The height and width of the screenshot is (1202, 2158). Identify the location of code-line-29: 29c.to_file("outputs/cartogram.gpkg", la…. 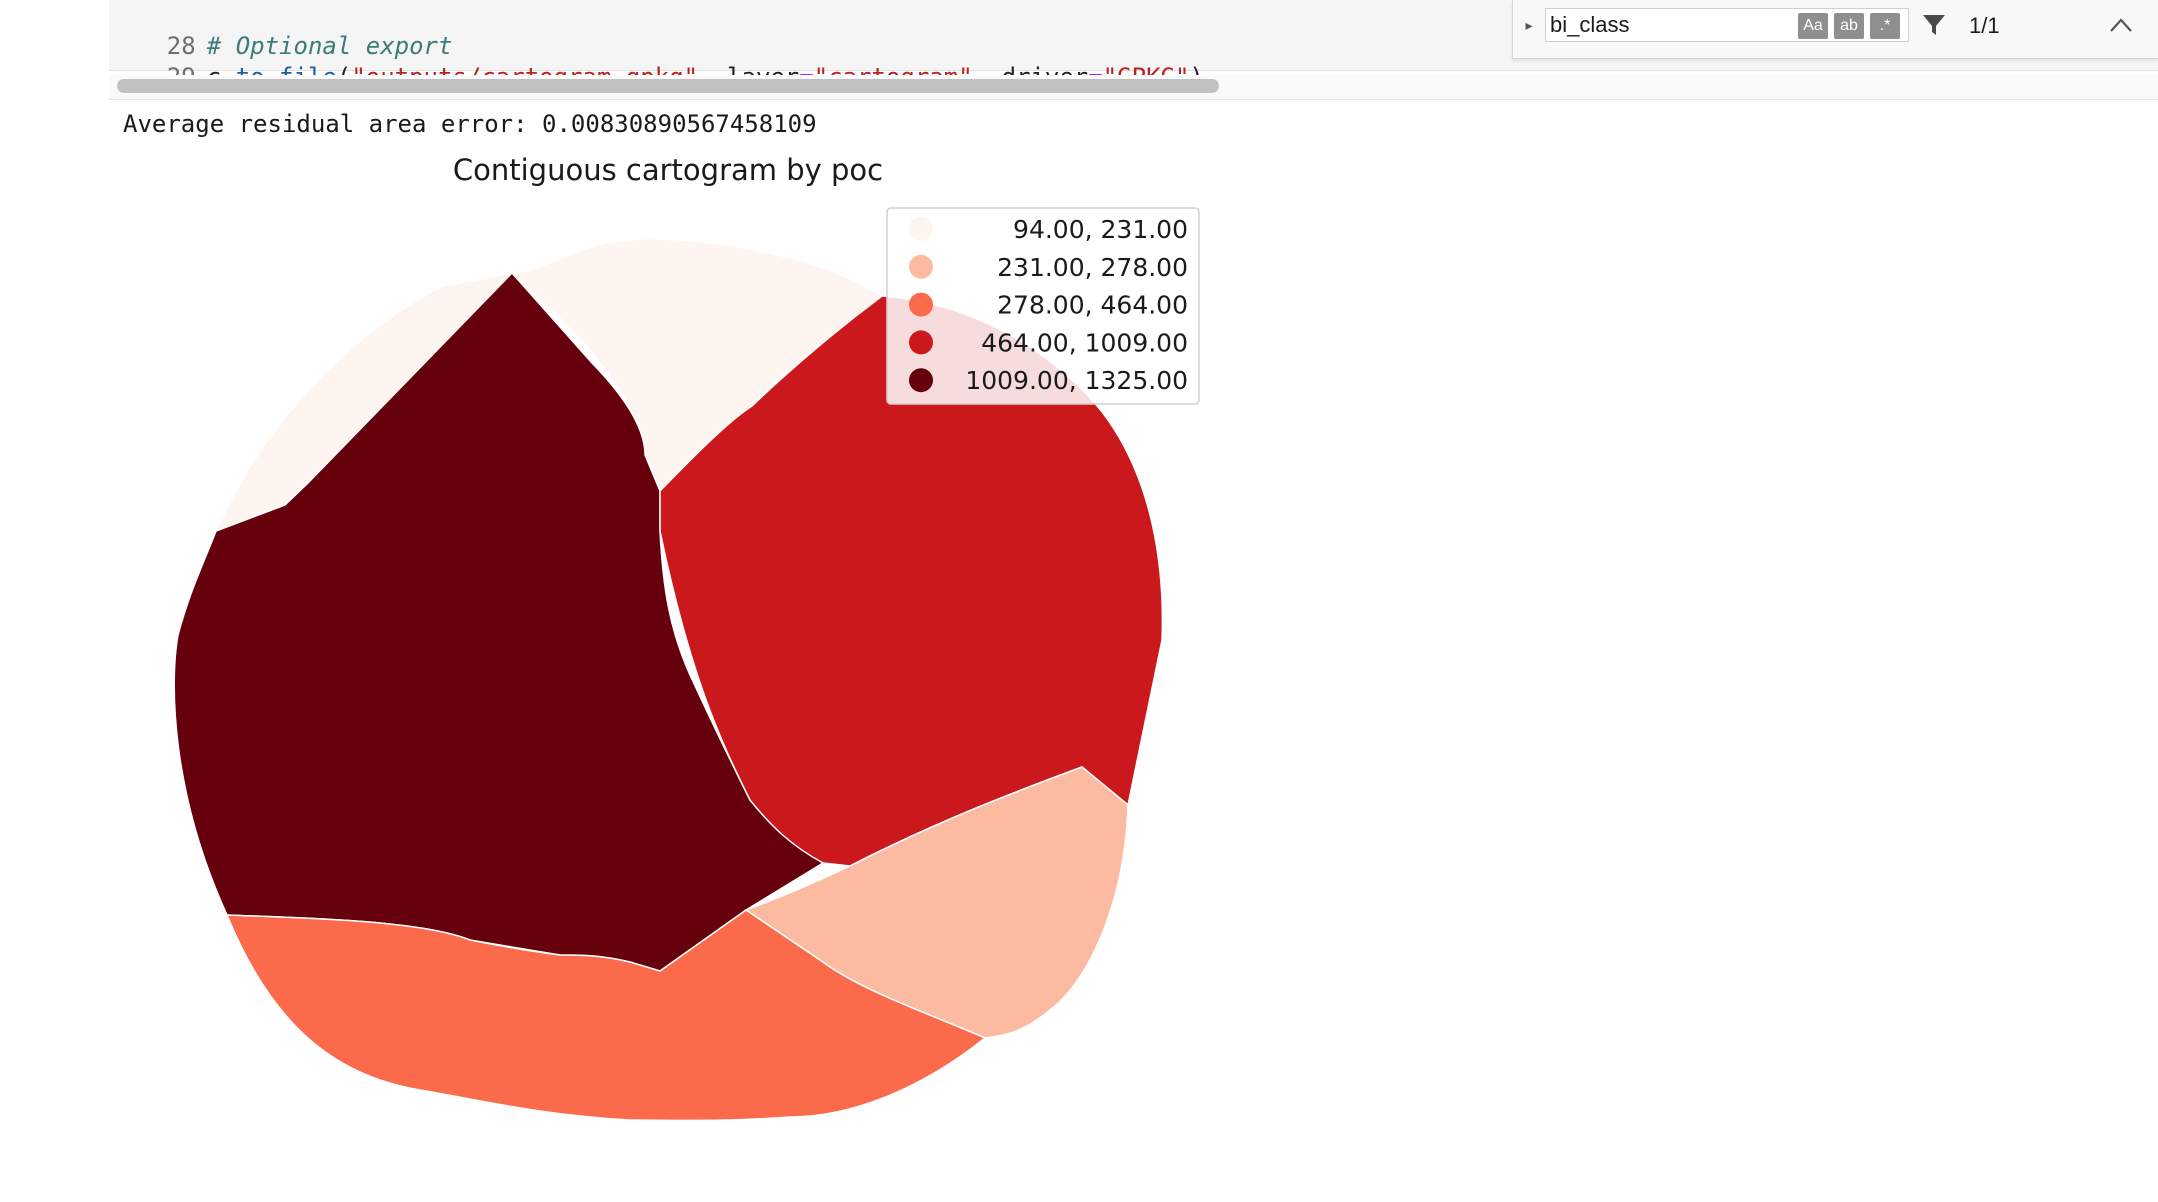
(656, 60).